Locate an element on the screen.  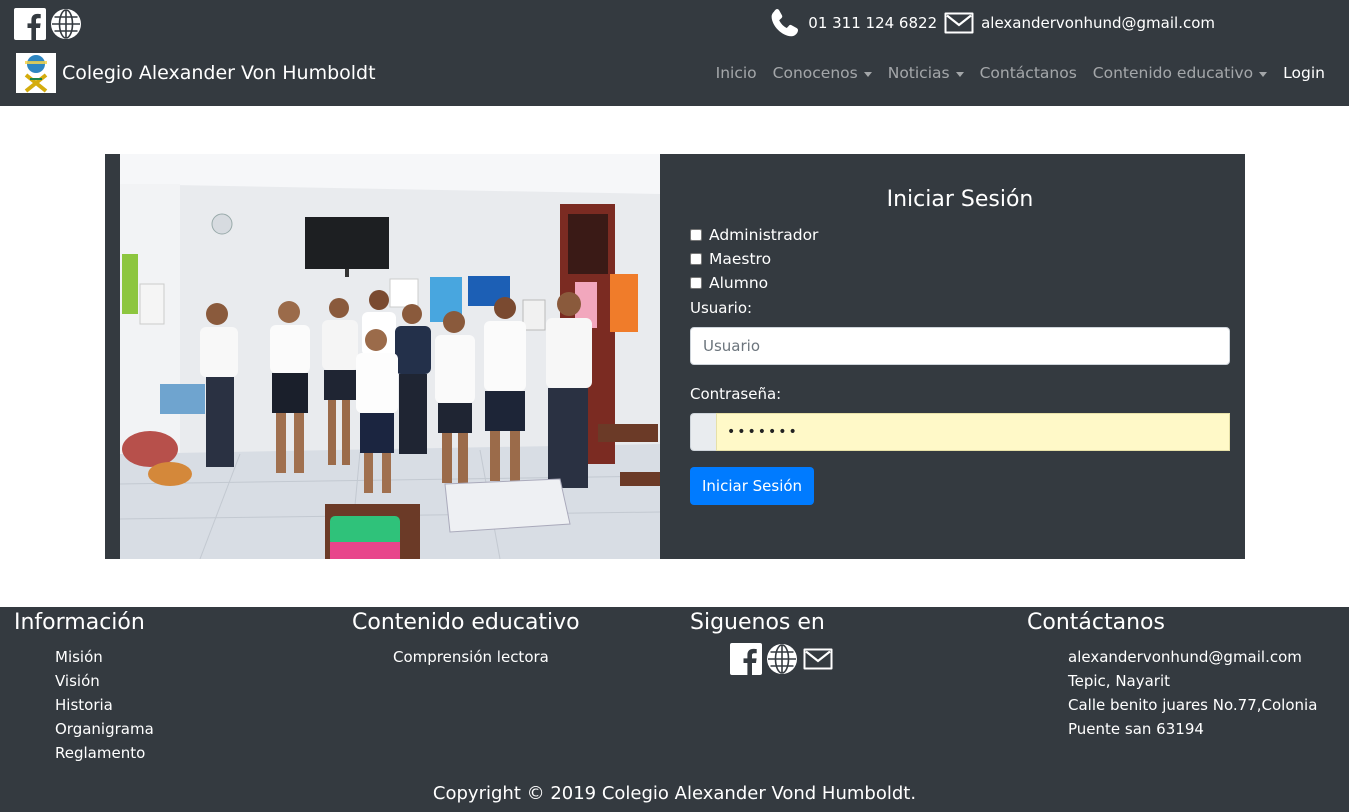
phone-icon is located at coordinates (785, 23).